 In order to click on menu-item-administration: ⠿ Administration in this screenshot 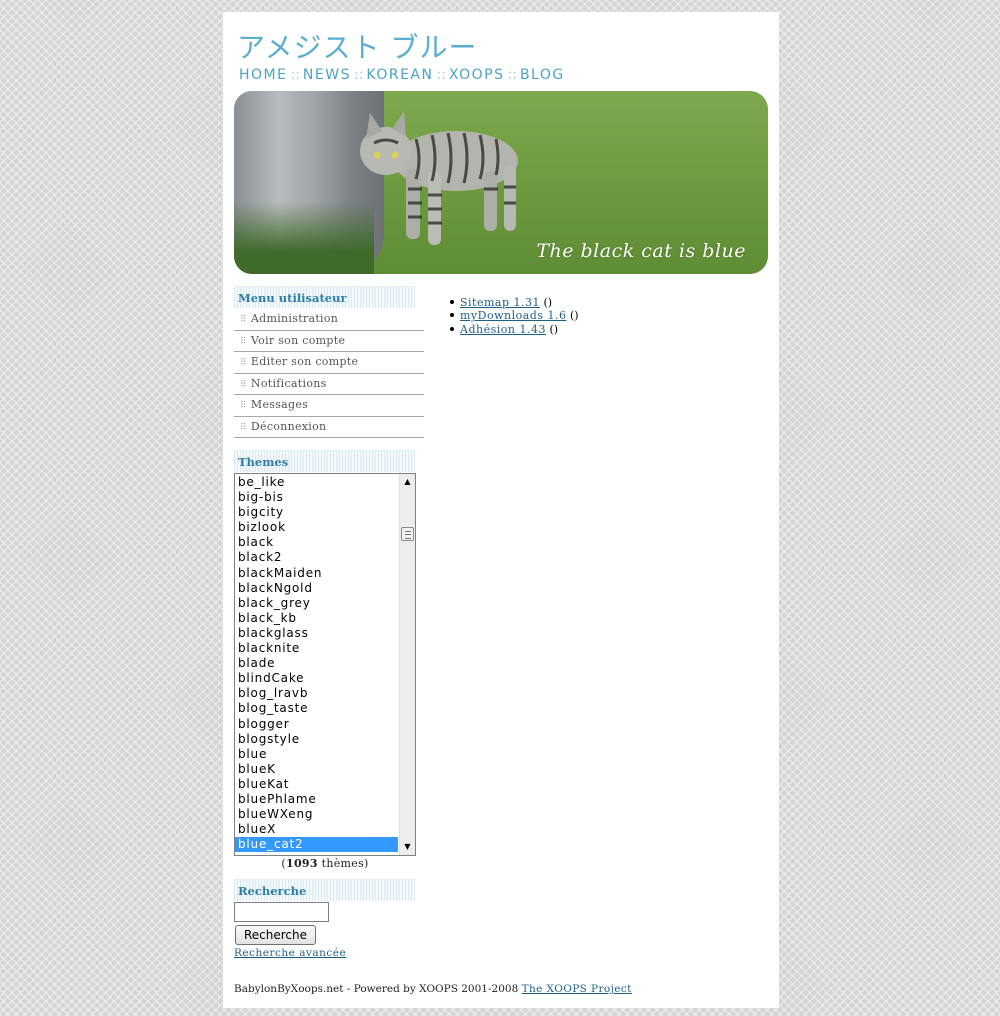, I will do `click(329, 320)`.